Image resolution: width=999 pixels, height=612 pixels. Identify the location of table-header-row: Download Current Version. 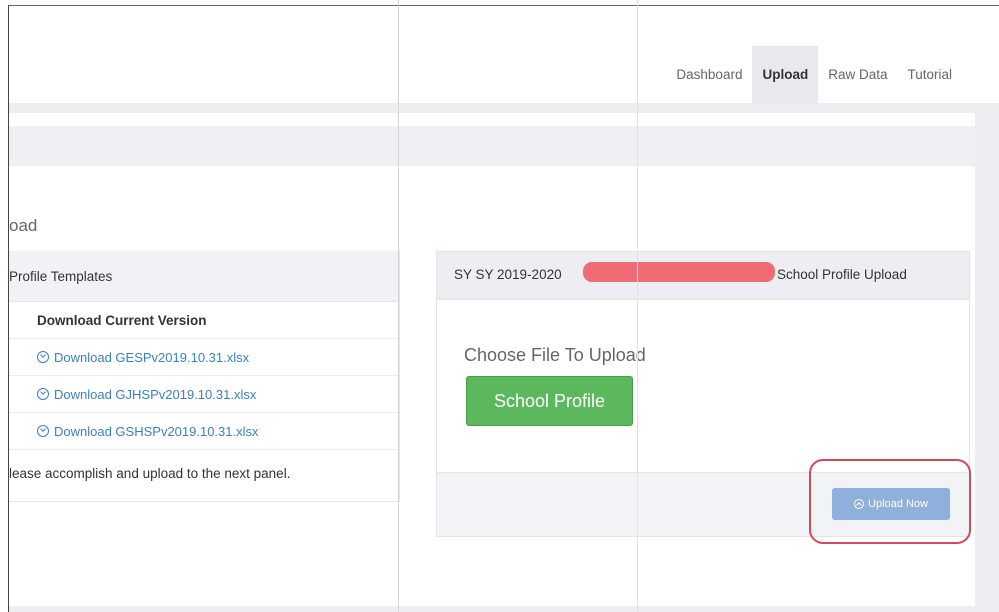
(204, 320).